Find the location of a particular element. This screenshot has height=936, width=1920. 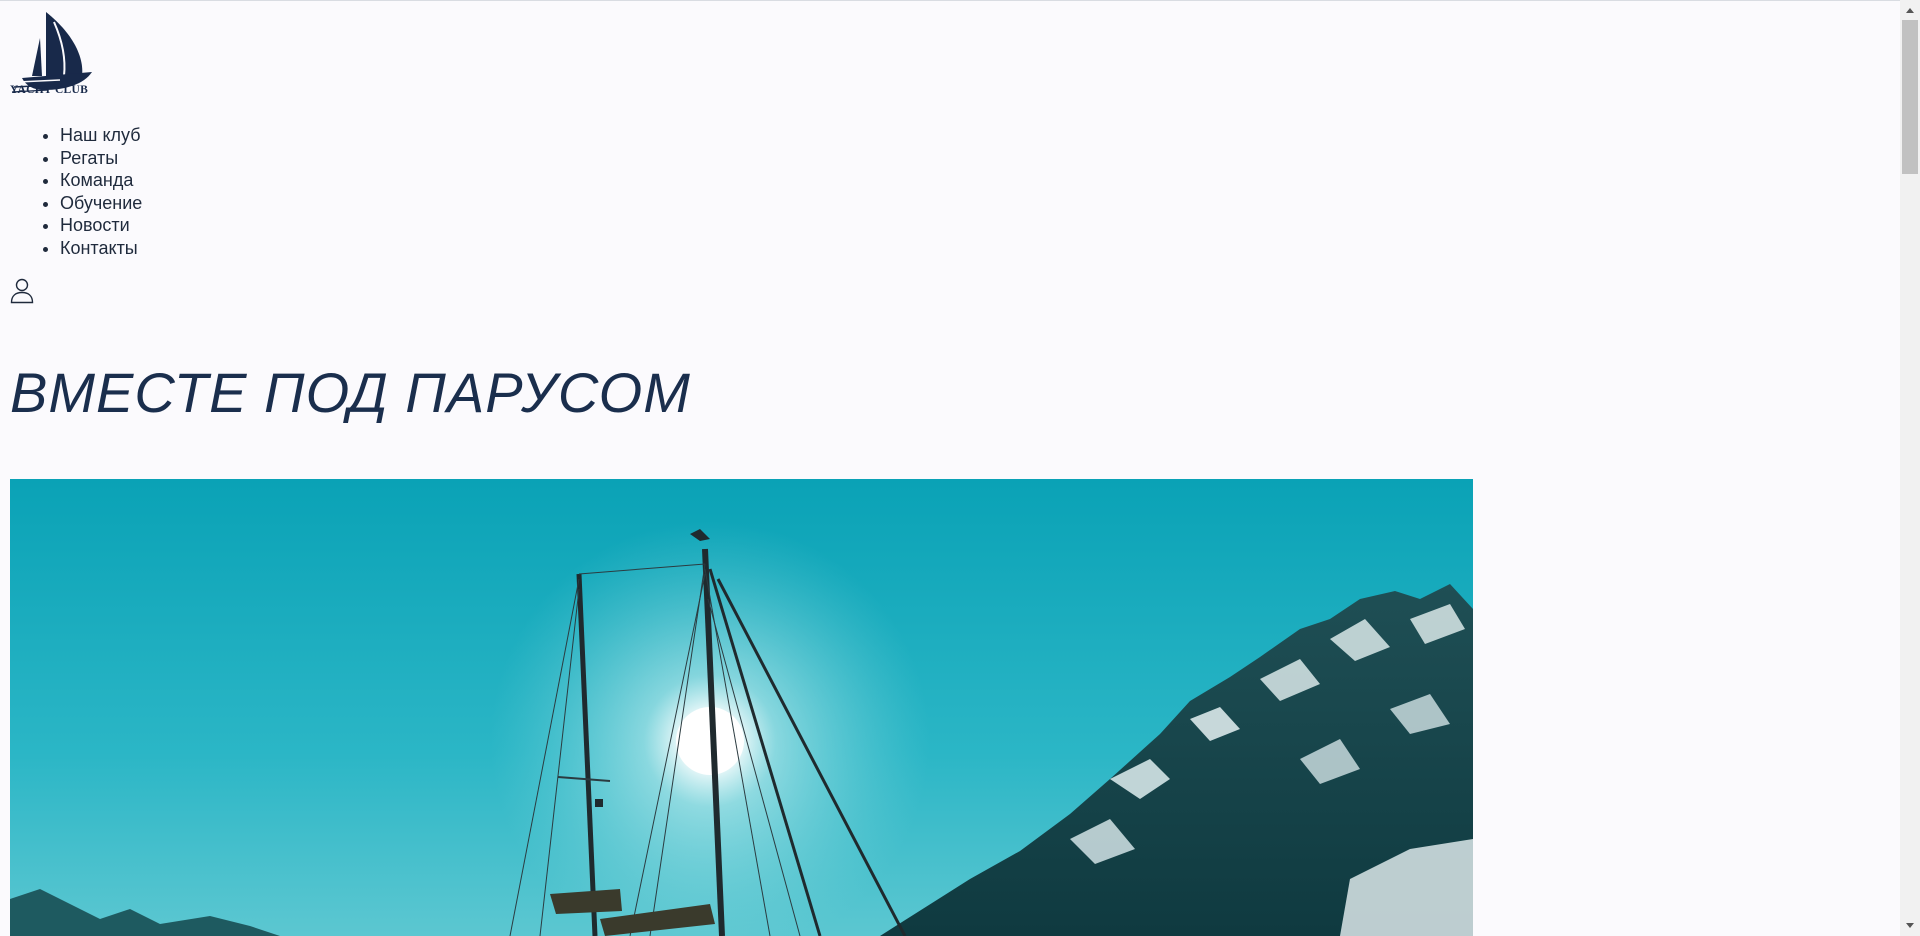

logo-text: YACHT CLUB is located at coordinates (49, 90).